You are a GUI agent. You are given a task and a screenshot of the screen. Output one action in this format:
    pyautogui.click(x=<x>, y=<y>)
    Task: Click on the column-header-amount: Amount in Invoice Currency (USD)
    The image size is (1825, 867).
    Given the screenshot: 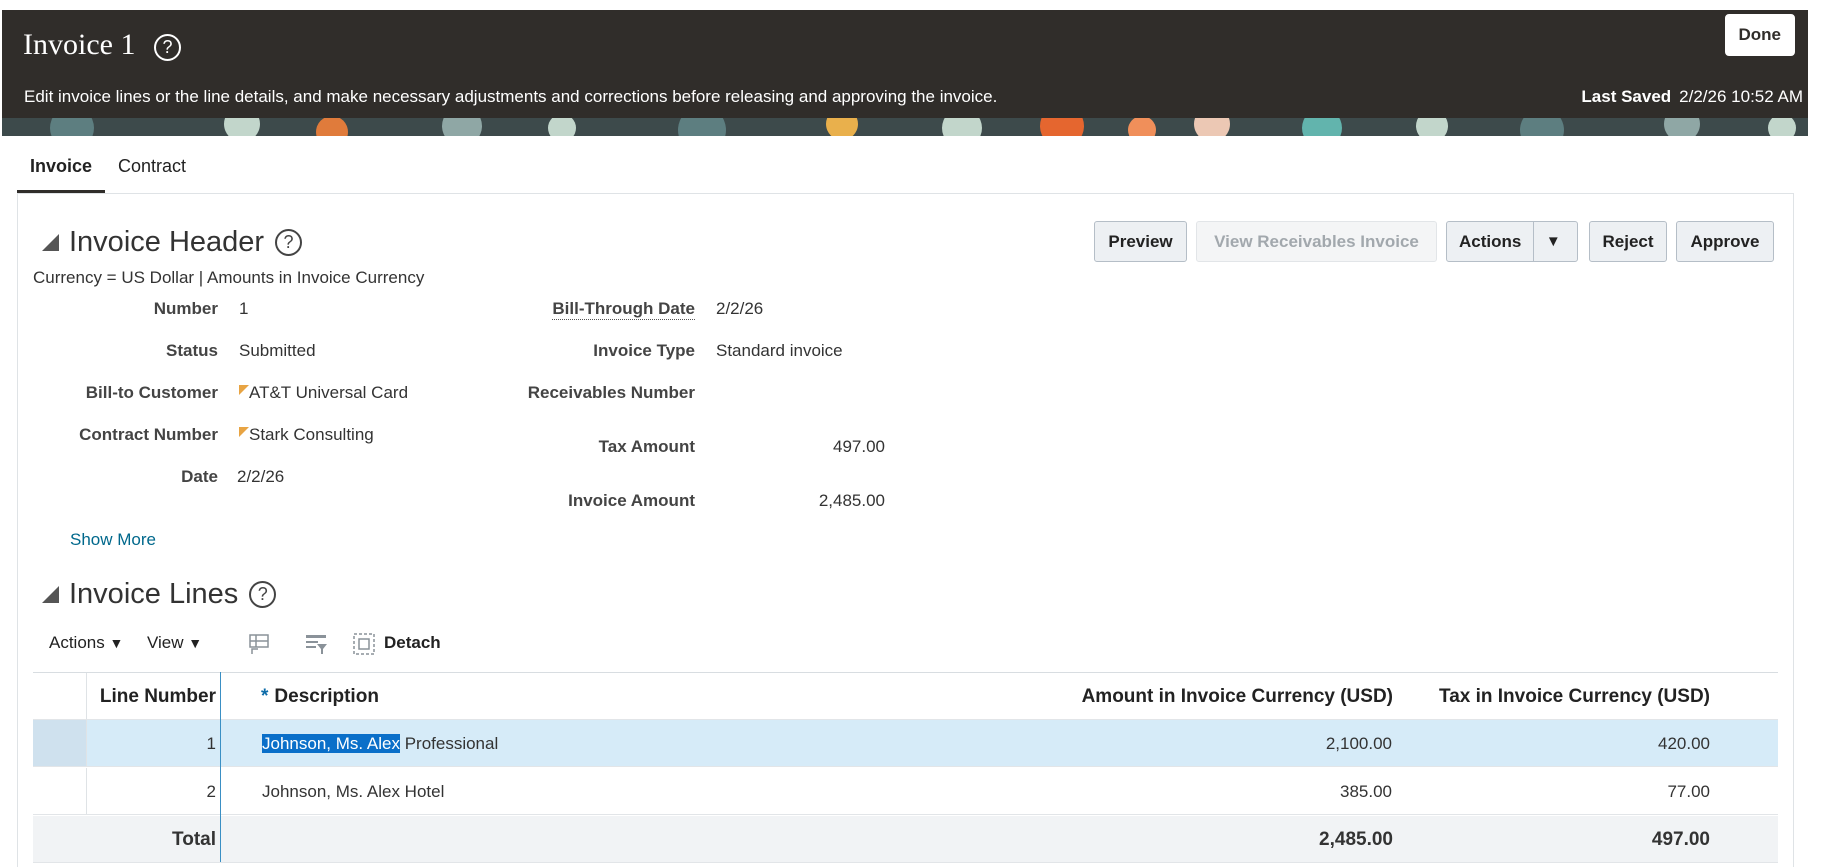 What is the action you would take?
    pyautogui.click(x=1237, y=696)
    